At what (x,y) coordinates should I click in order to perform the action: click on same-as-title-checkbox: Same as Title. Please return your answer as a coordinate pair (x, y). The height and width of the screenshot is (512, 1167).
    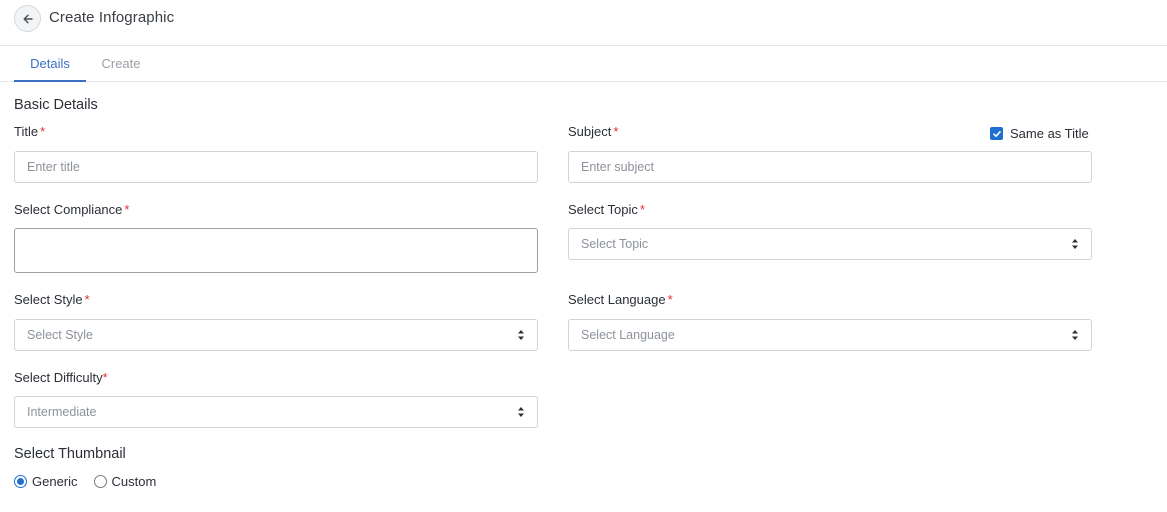
    Looking at the image, I should click on (1039, 133).